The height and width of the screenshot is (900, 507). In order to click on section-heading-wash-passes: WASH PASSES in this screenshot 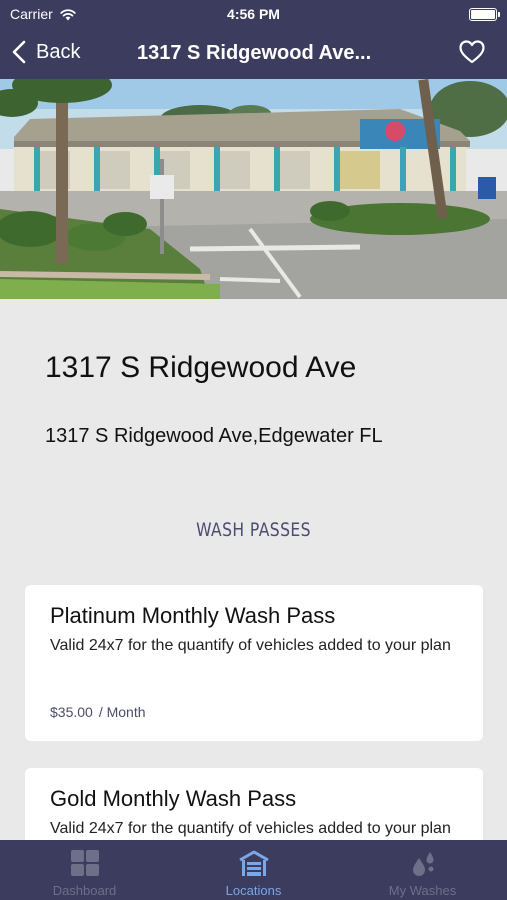, I will do `click(253, 530)`.